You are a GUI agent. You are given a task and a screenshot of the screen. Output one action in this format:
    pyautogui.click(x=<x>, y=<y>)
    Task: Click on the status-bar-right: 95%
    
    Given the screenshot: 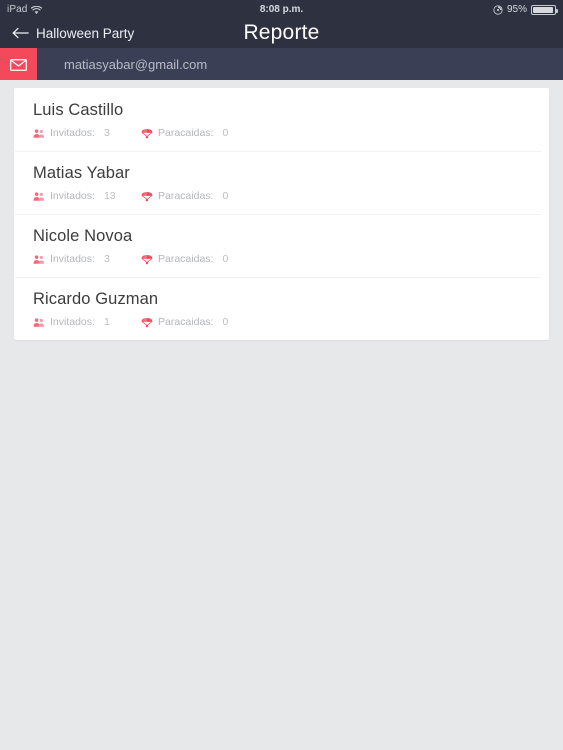 What is the action you would take?
    pyautogui.click(x=525, y=9)
    